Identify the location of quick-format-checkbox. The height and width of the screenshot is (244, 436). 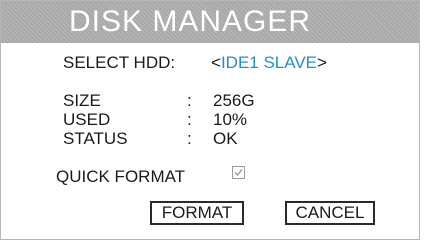
(238, 172).